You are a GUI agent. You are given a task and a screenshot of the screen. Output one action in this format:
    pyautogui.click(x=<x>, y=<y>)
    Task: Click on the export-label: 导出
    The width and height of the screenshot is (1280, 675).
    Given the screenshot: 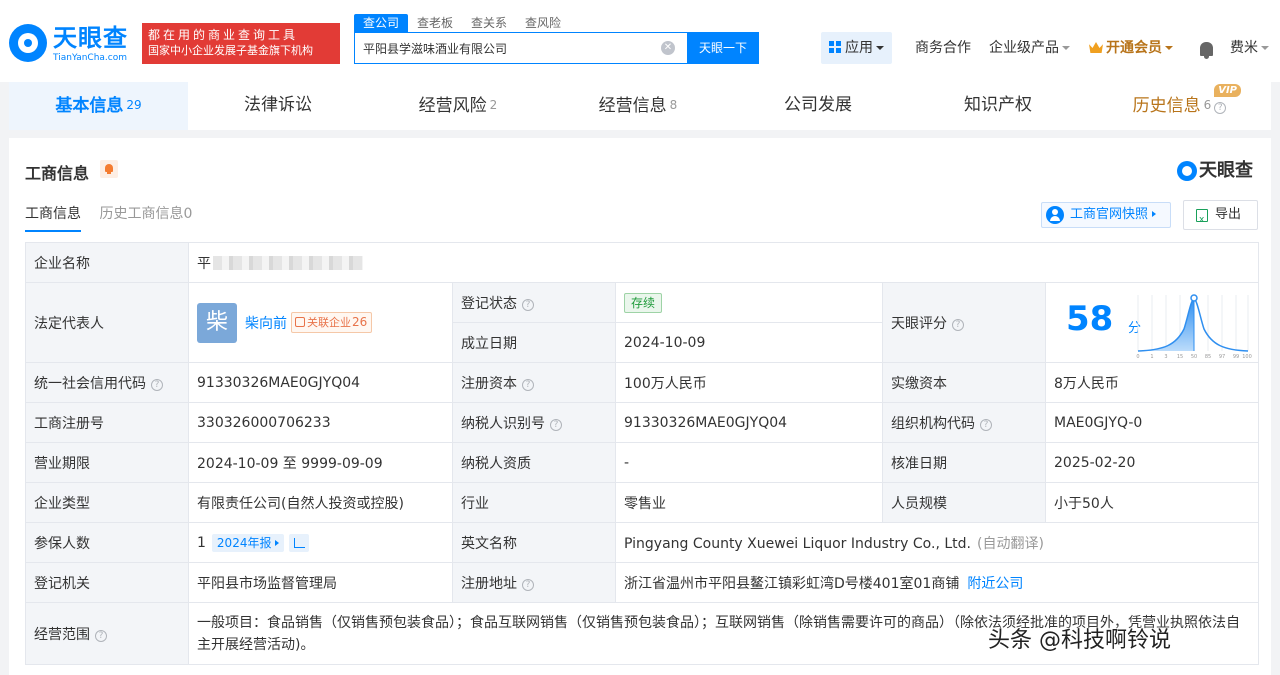 What is the action you would take?
    pyautogui.click(x=1228, y=214)
    